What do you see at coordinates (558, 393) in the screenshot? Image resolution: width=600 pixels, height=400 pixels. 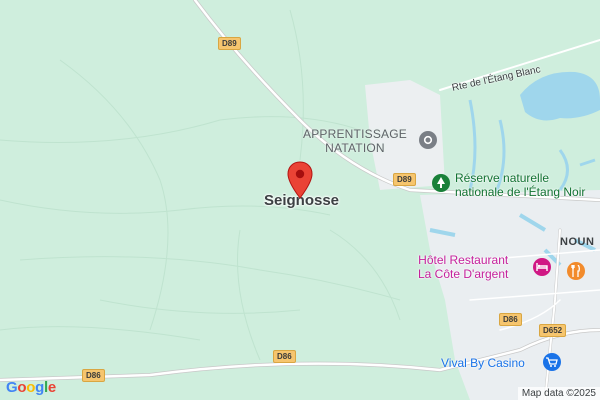 I see `map-attribution: Map data ©2025` at bounding box center [558, 393].